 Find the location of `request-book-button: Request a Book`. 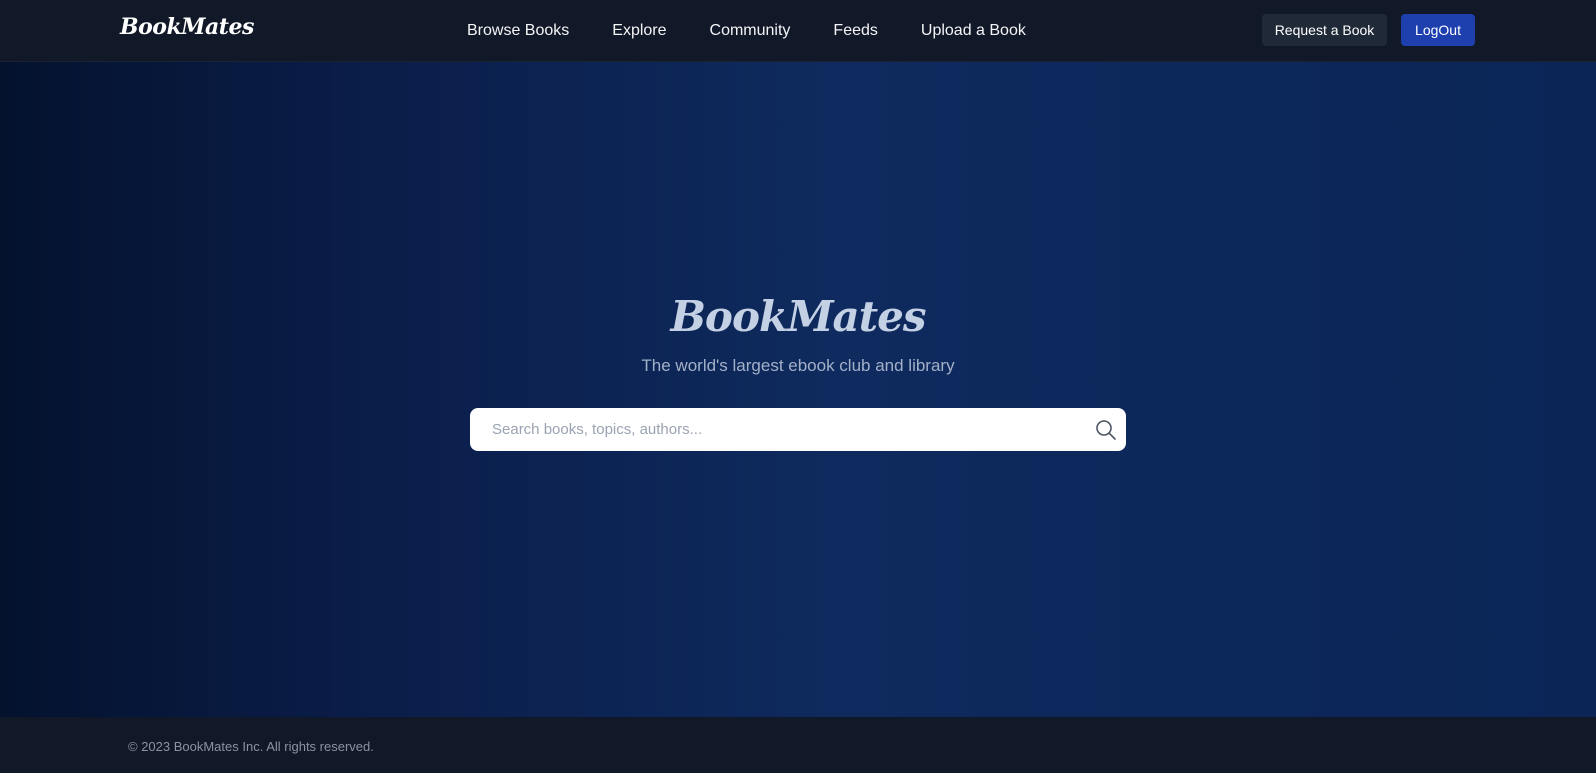

request-book-button: Request a Book is located at coordinates (1324, 30).